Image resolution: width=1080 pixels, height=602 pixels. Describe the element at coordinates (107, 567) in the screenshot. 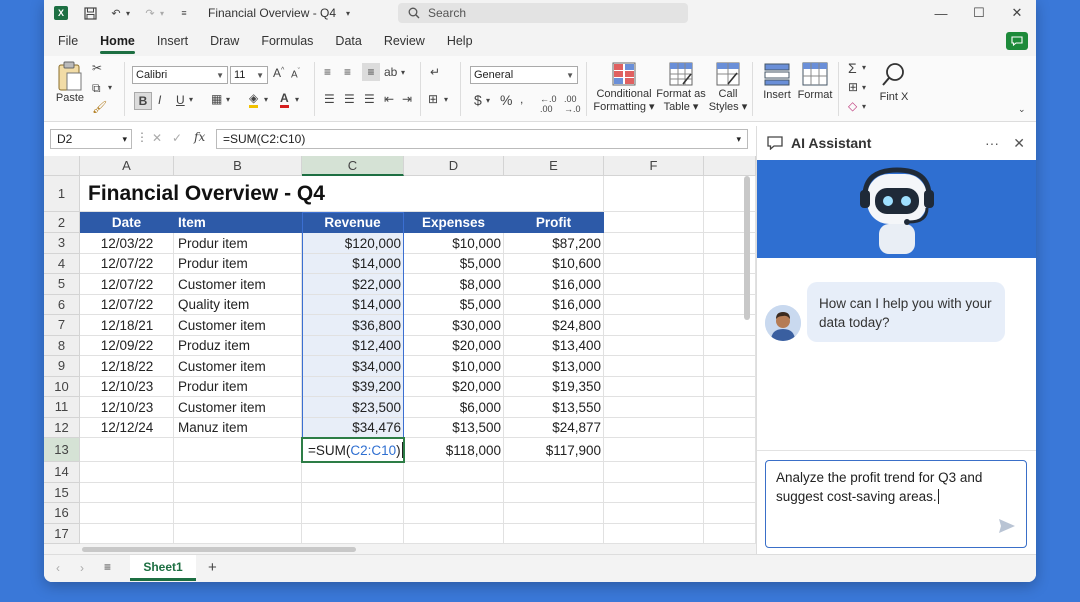

I see `all-sheets-icon: ≡` at that location.